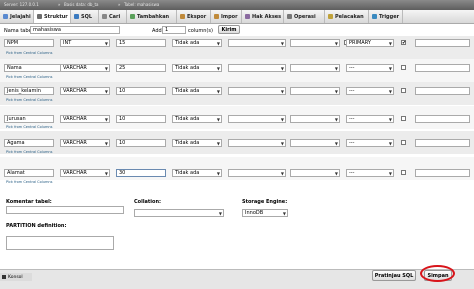  Describe the element at coordinates (394, 275) in the screenshot. I see `preview-sql-button: Pratinjau SQL` at that location.